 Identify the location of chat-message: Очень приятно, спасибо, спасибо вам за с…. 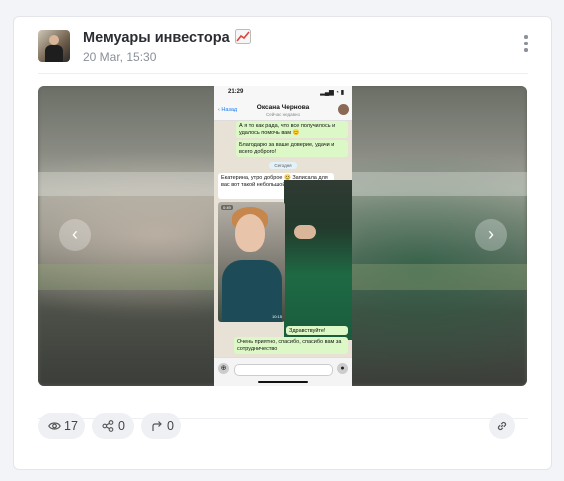
(291, 345).